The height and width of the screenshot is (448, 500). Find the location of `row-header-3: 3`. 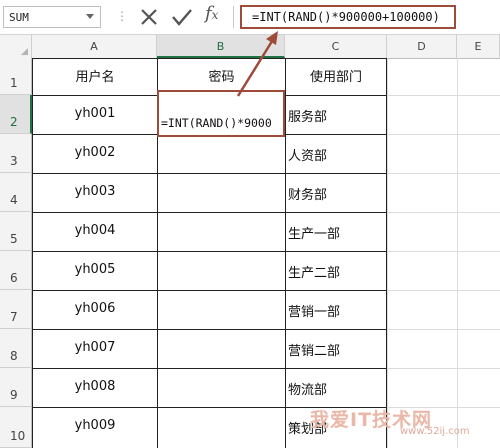

row-header-3: 3 is located at coordinates (16, 153).